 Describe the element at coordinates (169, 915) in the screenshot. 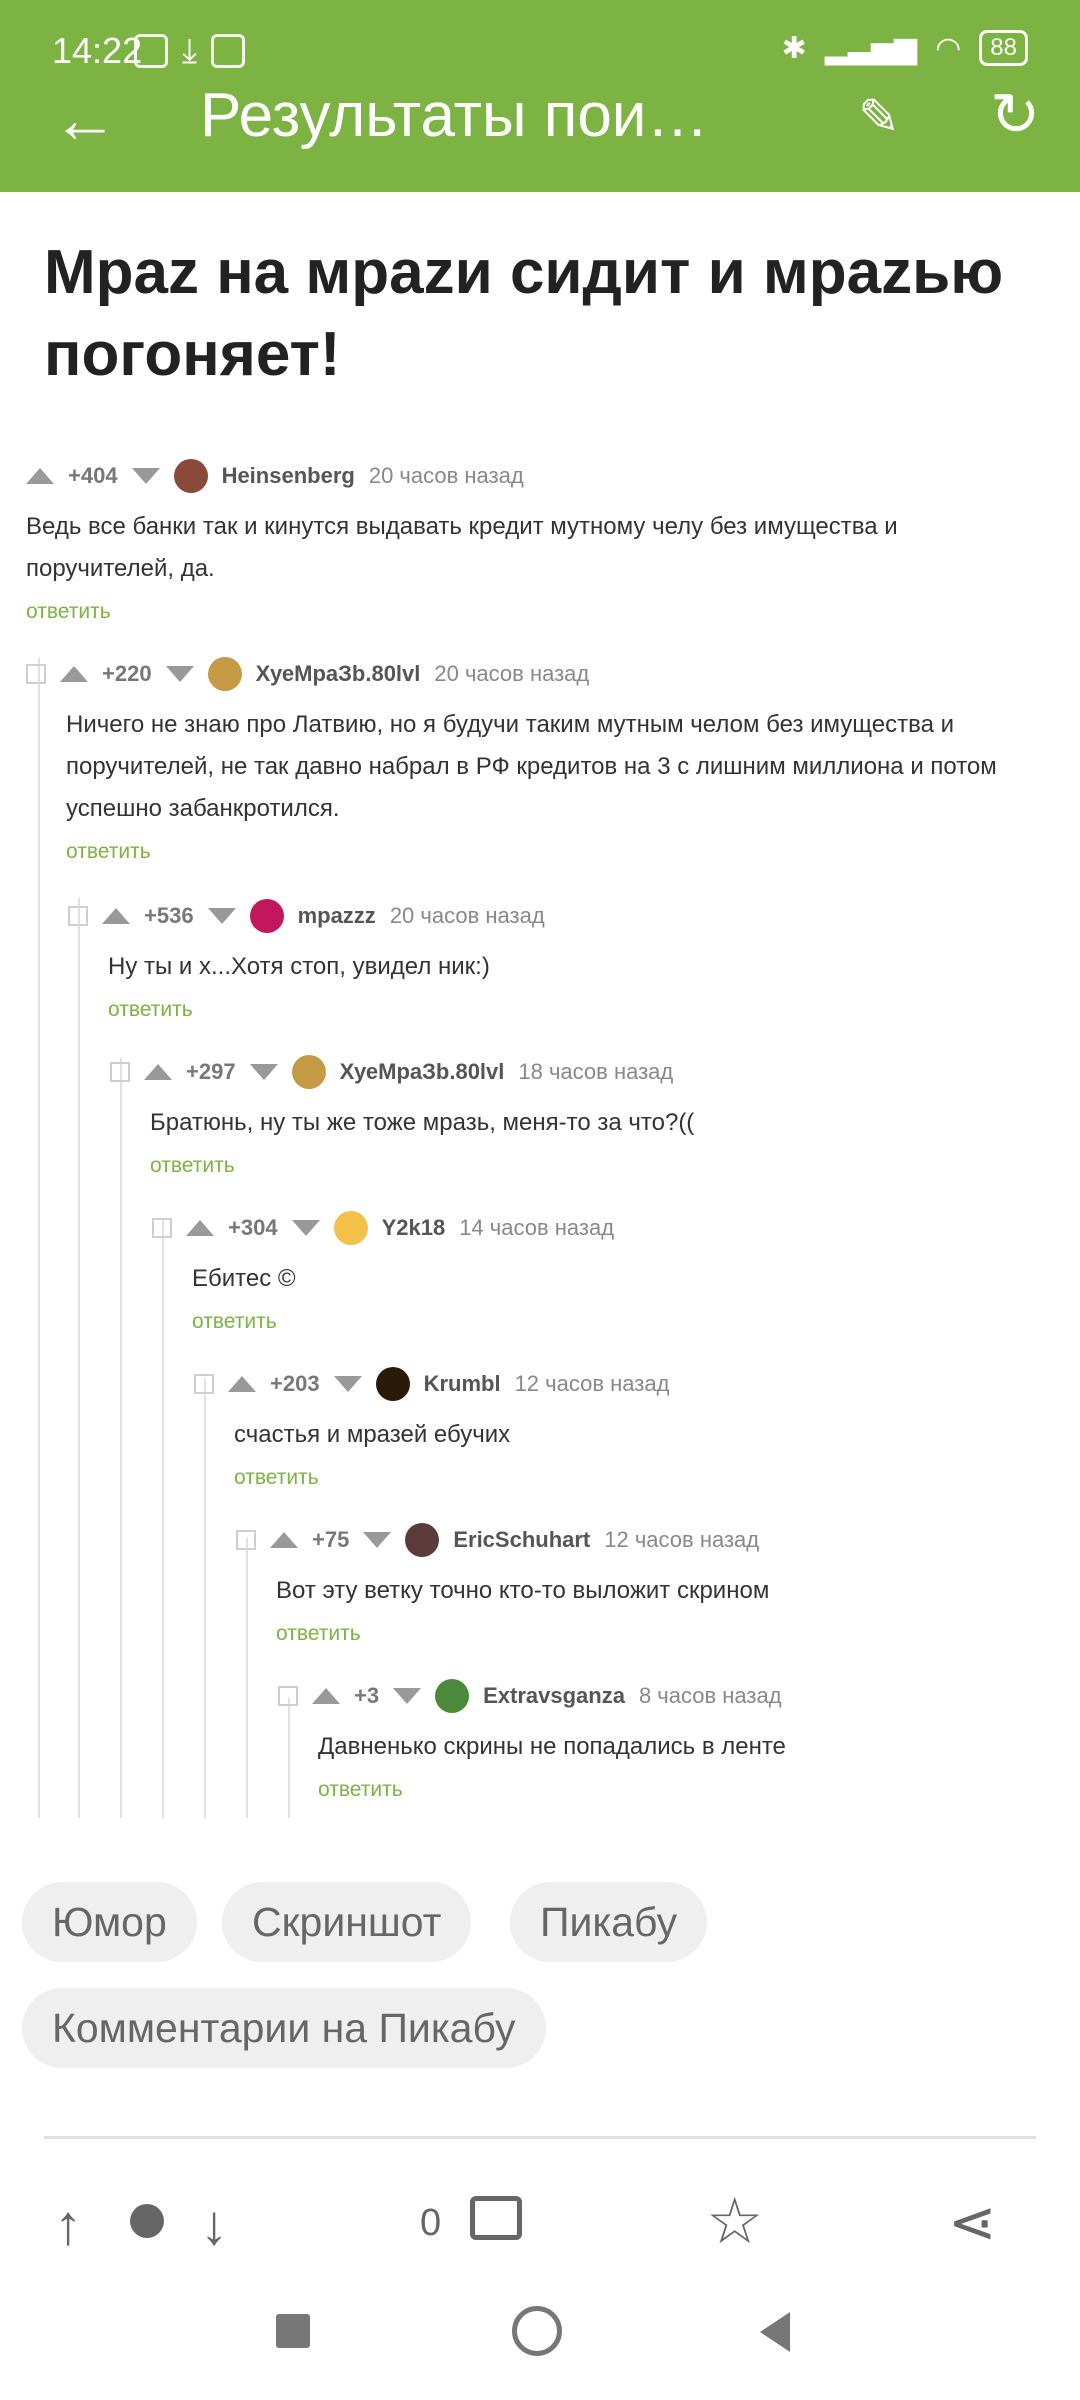

I see `comment-score: +536` at that location.